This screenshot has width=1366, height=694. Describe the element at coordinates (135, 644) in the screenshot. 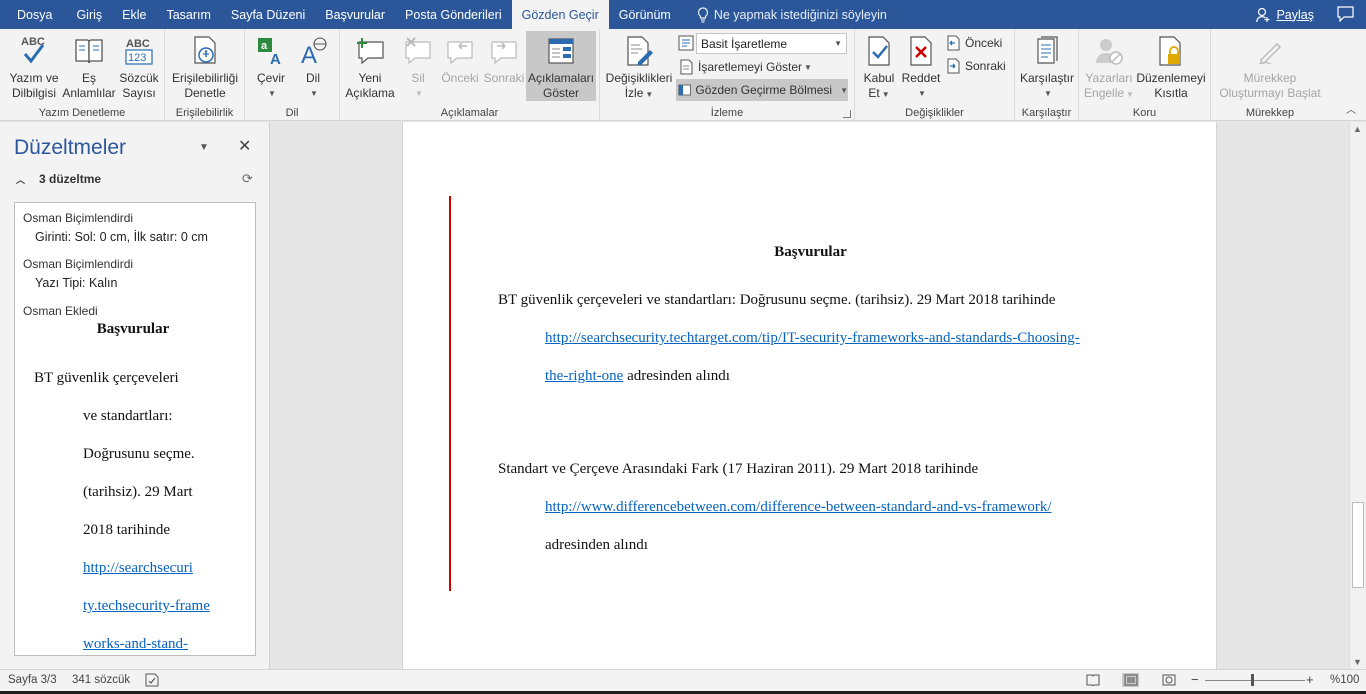

I see `inserted-link-line: works-and-stand-` at that location.